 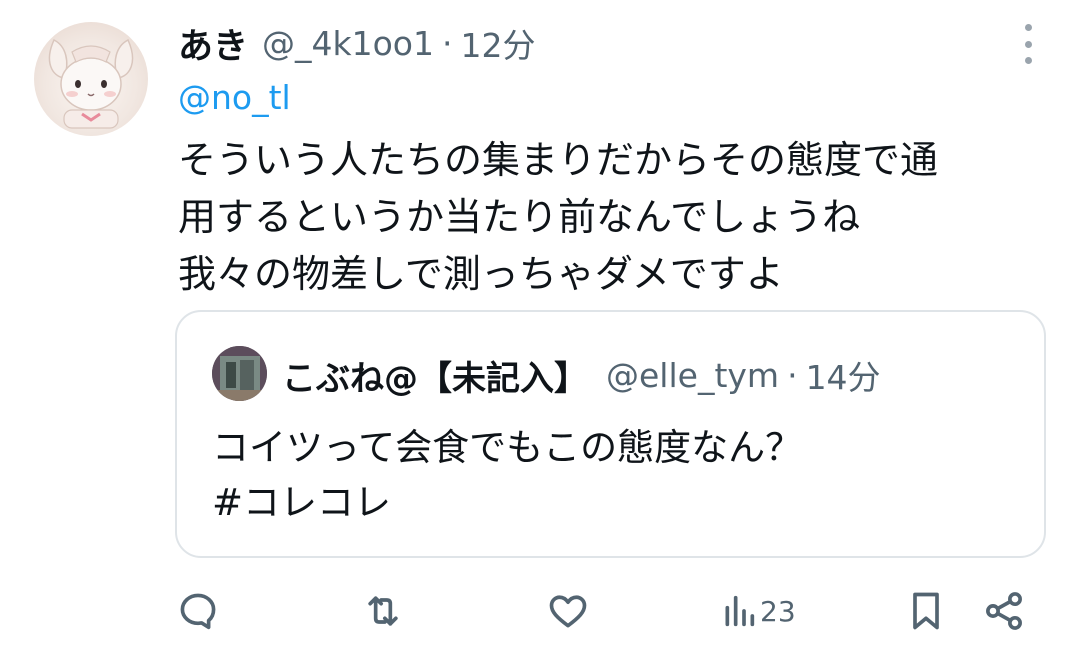 I want to click on quoted-tweet-header: こぶね@【未記入】 @elle_tym · 14分, so click(x=581, y=375).